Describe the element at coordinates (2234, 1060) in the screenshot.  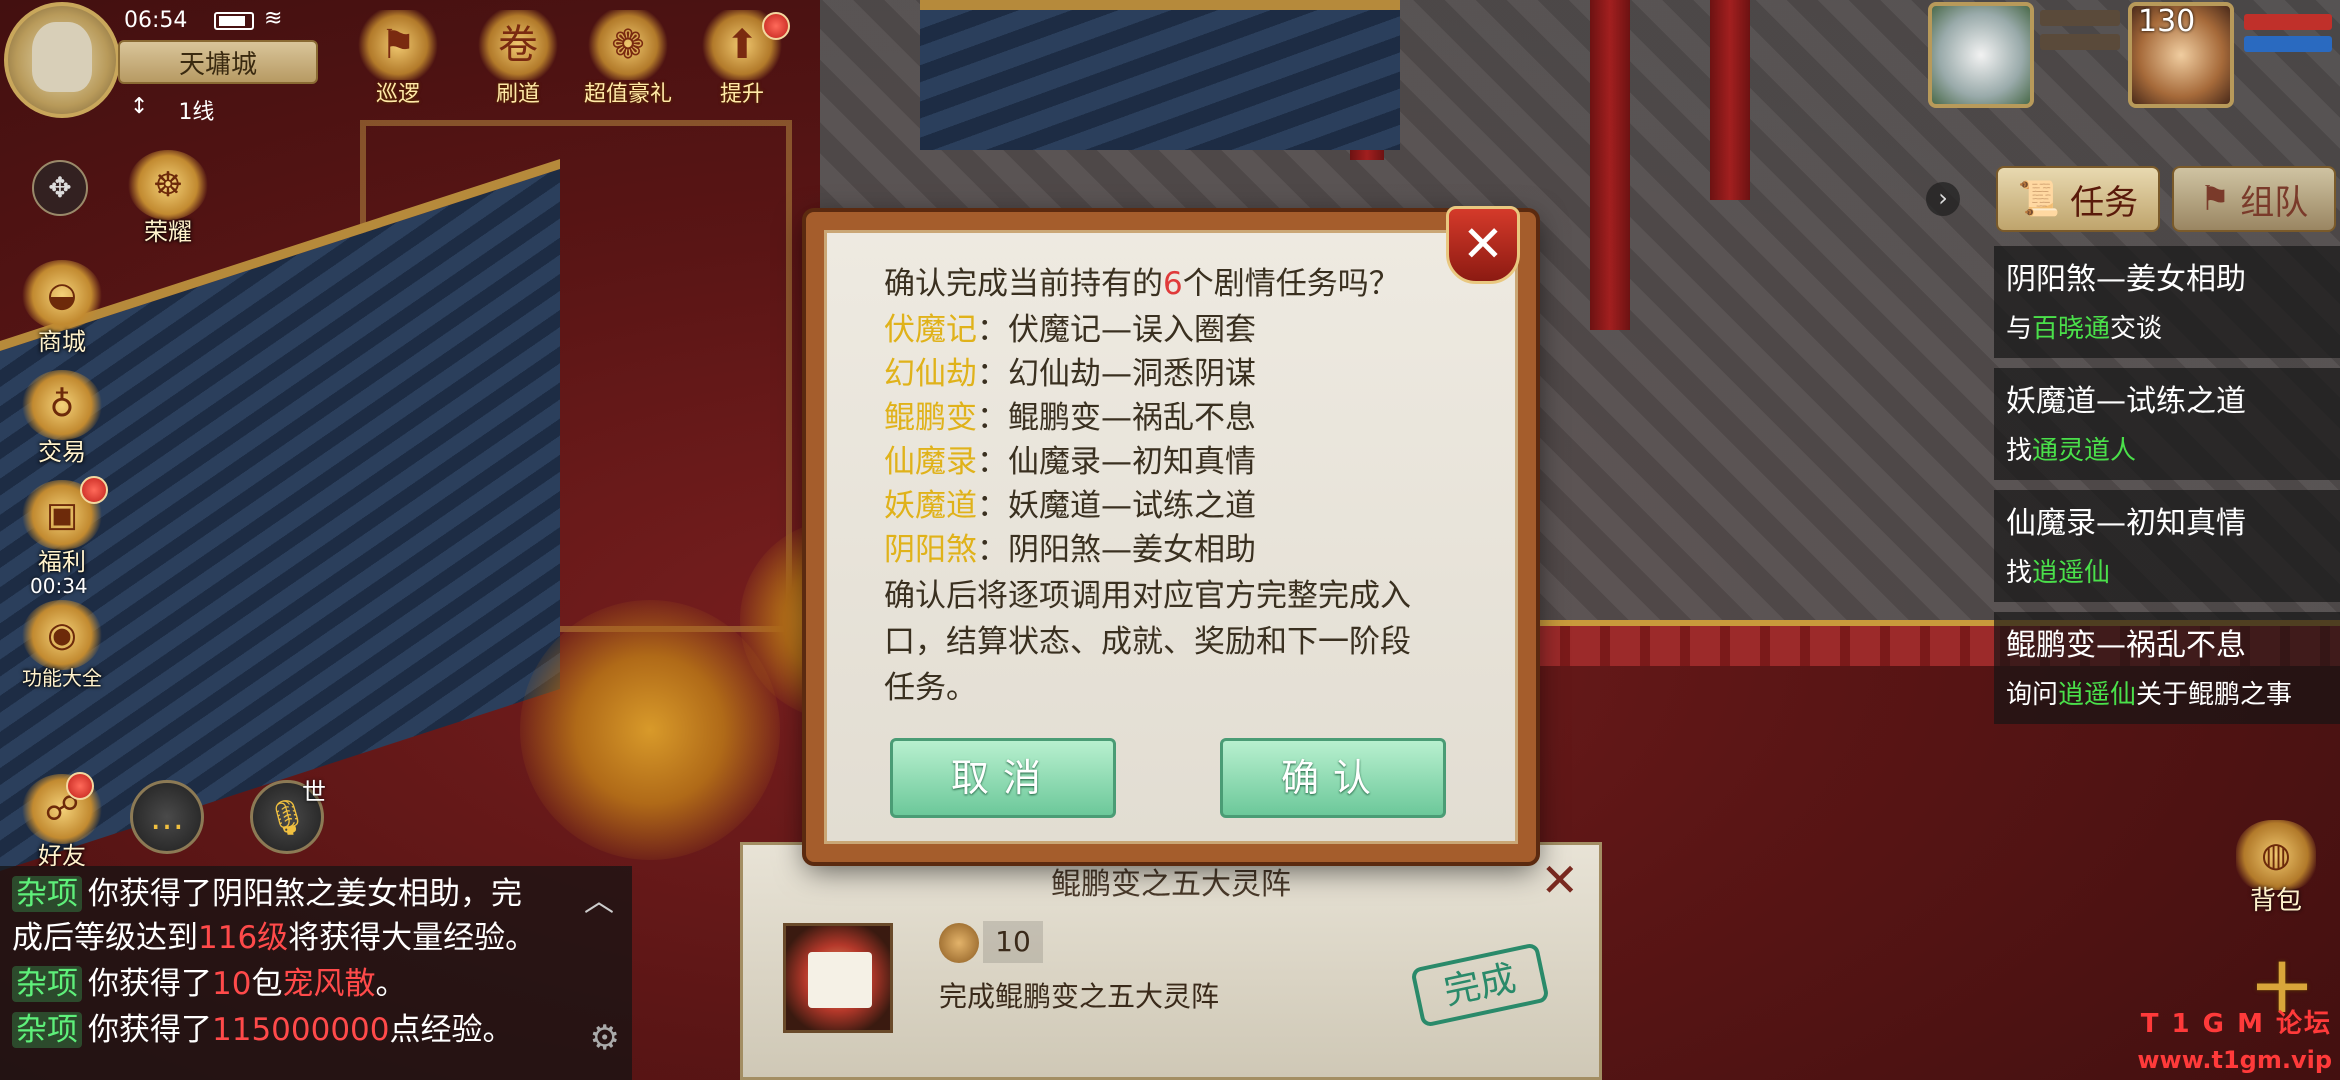
I see `watermark-url: www.t1gm.vip` at that location.